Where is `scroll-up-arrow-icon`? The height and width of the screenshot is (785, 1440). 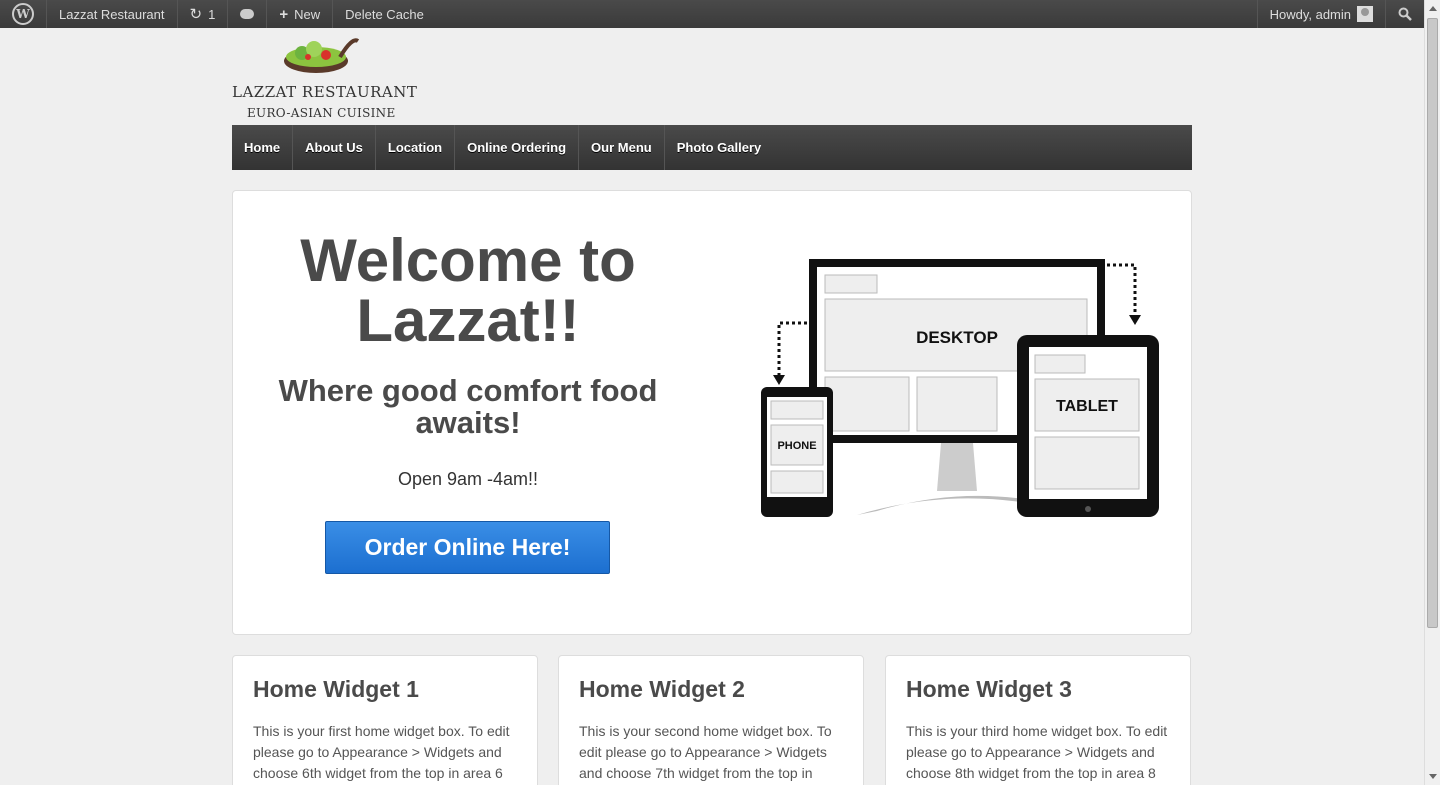
scroll-up-arrow-icon is located at coordinates (1433, 8).